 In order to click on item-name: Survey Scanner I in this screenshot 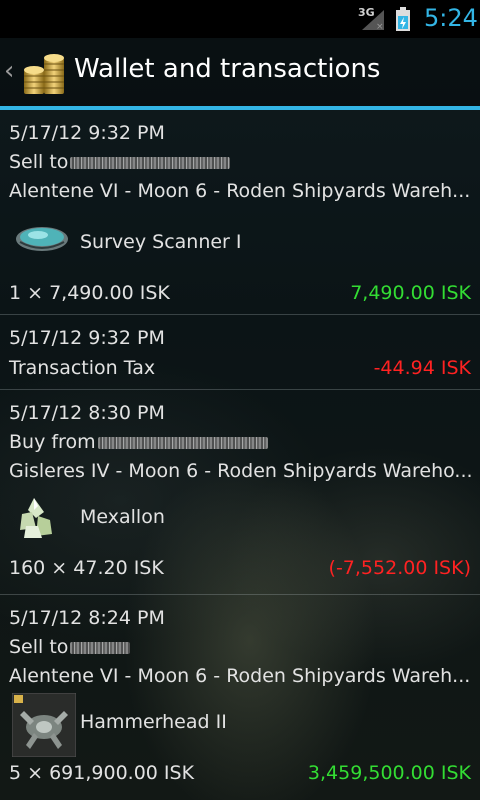, I will do `click(161, 242)`.